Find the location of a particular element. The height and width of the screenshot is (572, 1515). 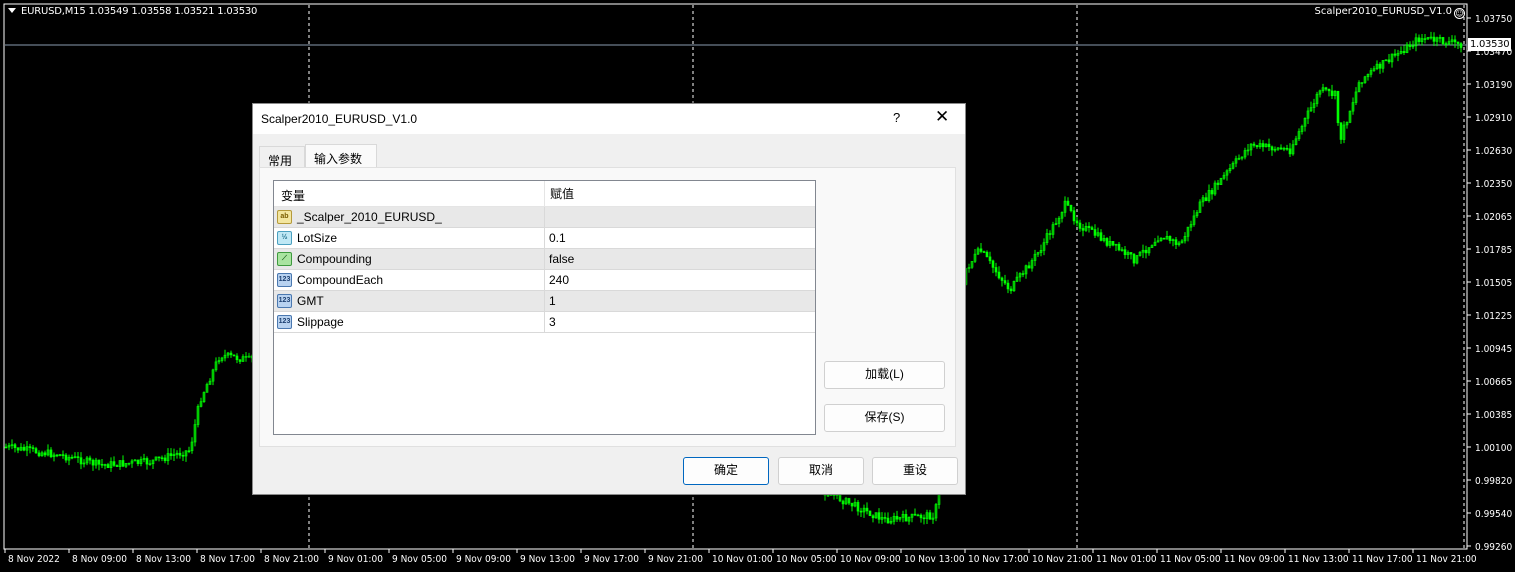

table-row: ½ LotSize 0.1 is located at coordinates (544, 238).